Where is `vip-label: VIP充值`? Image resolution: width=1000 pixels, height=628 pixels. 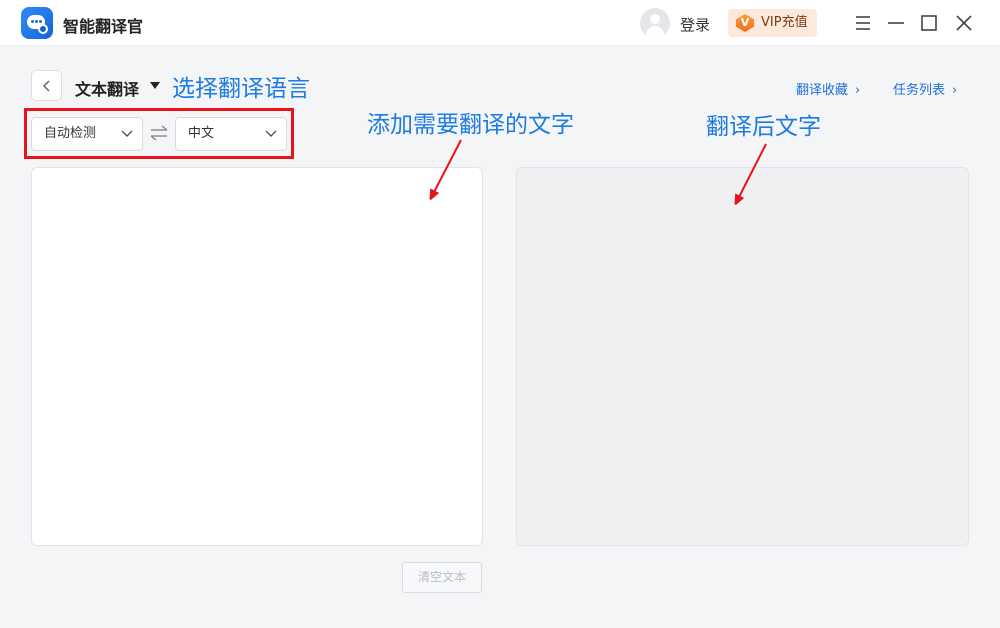 vip-label: VIP充值 is located at coordinates (784, 22).